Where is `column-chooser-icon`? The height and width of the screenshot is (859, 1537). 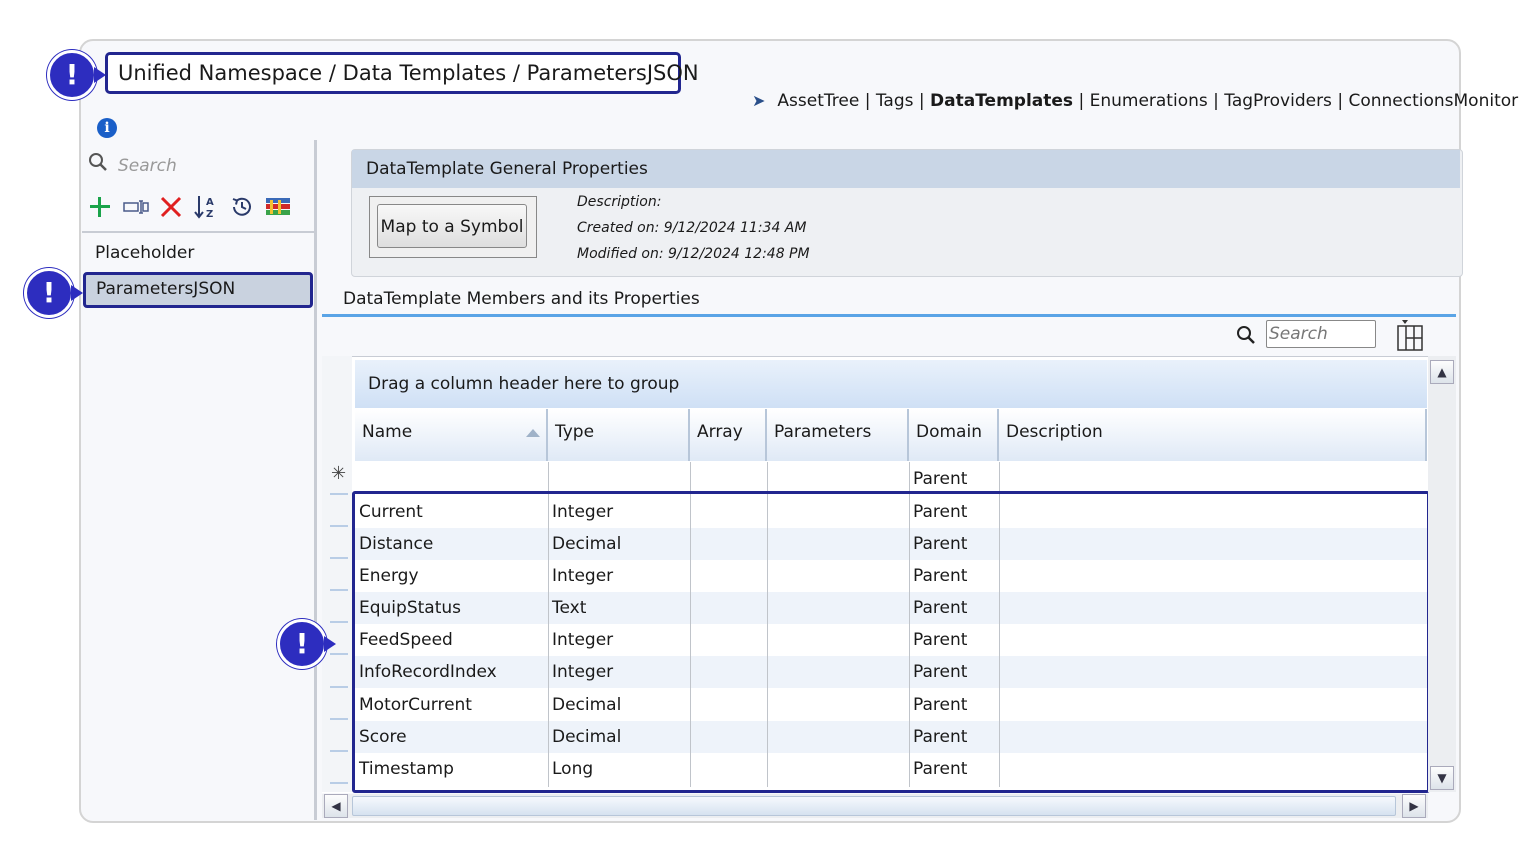 column-chooser-icon is located at coordinates (1409, 335).